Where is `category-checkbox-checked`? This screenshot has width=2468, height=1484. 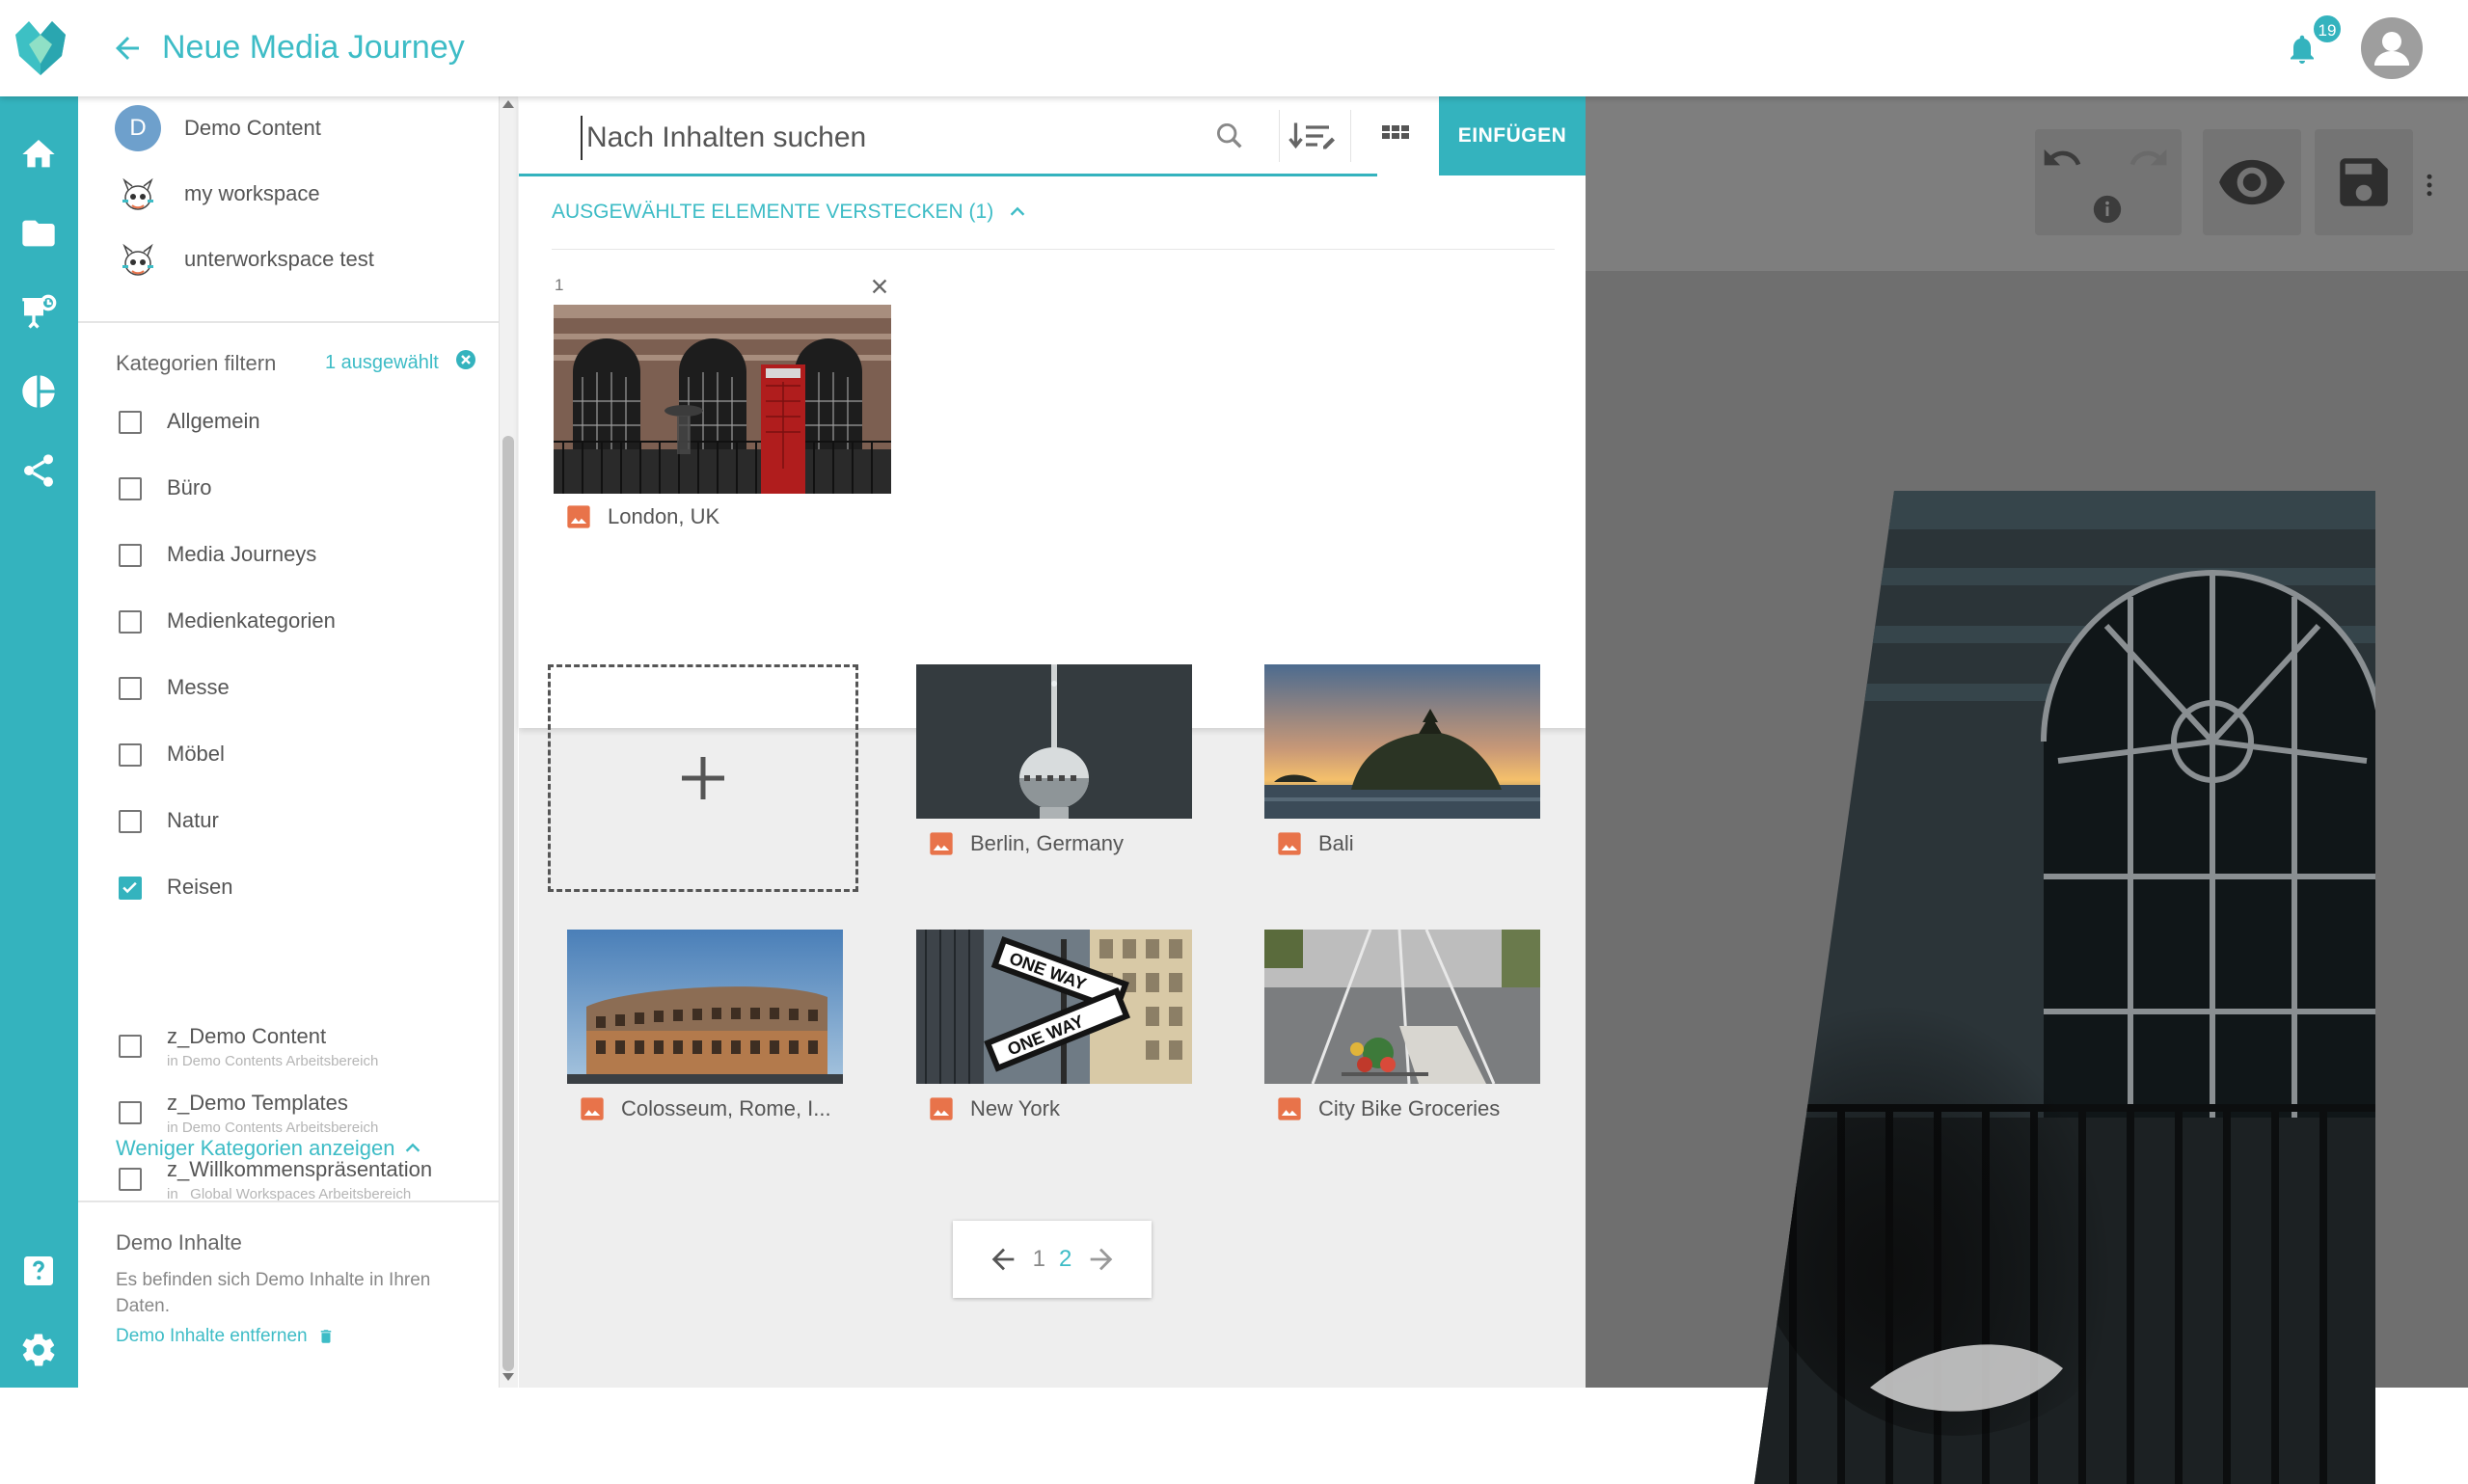
category-checkbox-checked is located at coordinates (130, 888).